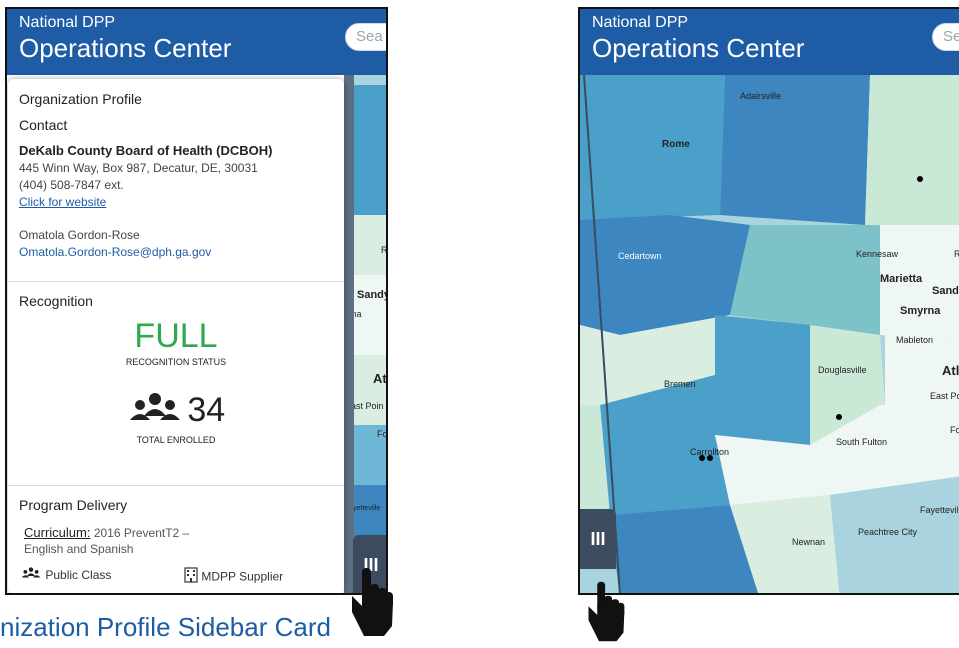  I want to click on recognition-status-value: FULL, so click(176, 336).